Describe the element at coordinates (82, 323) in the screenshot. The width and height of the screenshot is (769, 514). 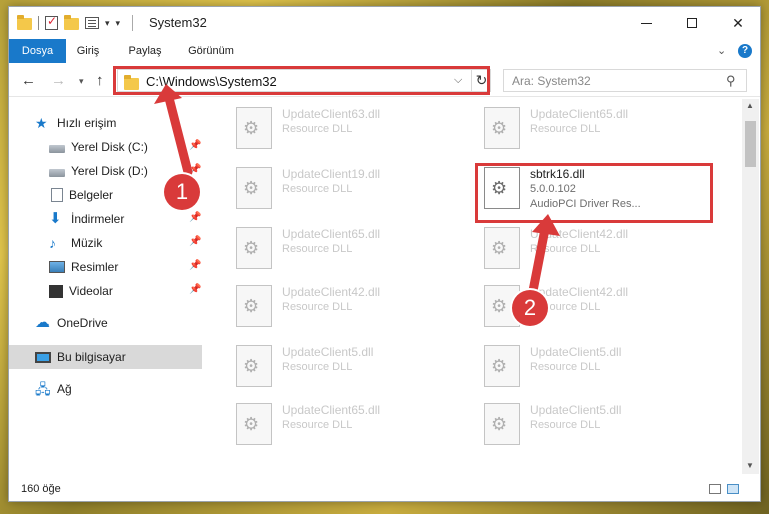
I see `sidebar-item-label: OneDrive` at that location.